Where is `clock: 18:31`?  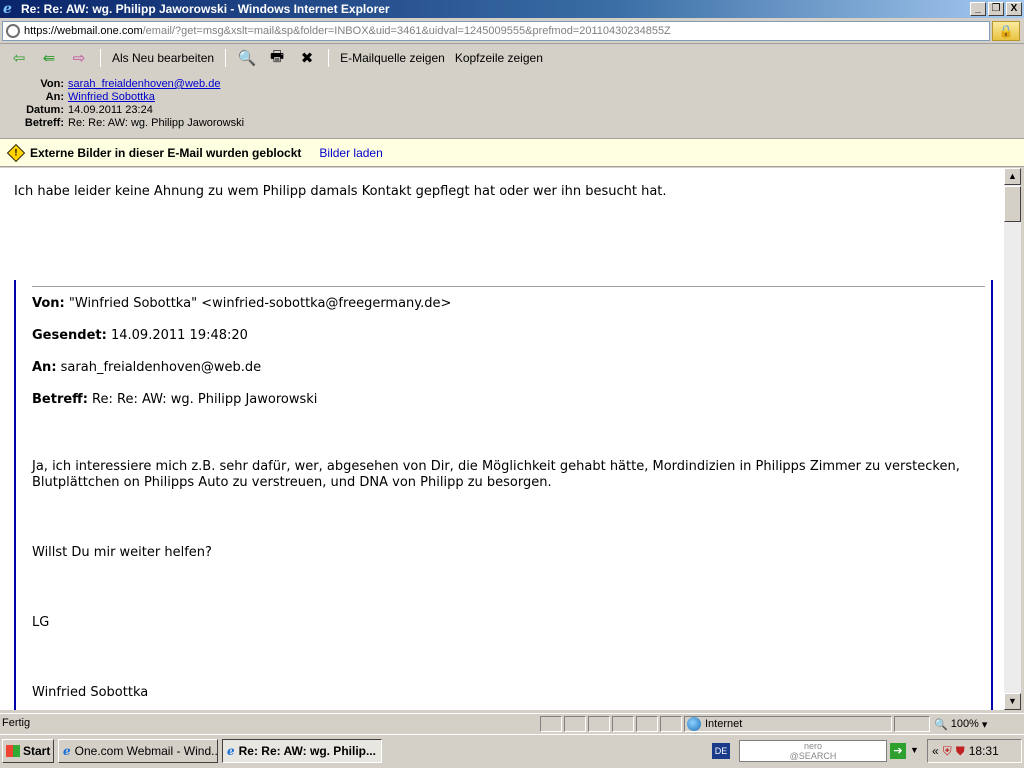
clock: 18:31 is located at coordinates (984, 751).